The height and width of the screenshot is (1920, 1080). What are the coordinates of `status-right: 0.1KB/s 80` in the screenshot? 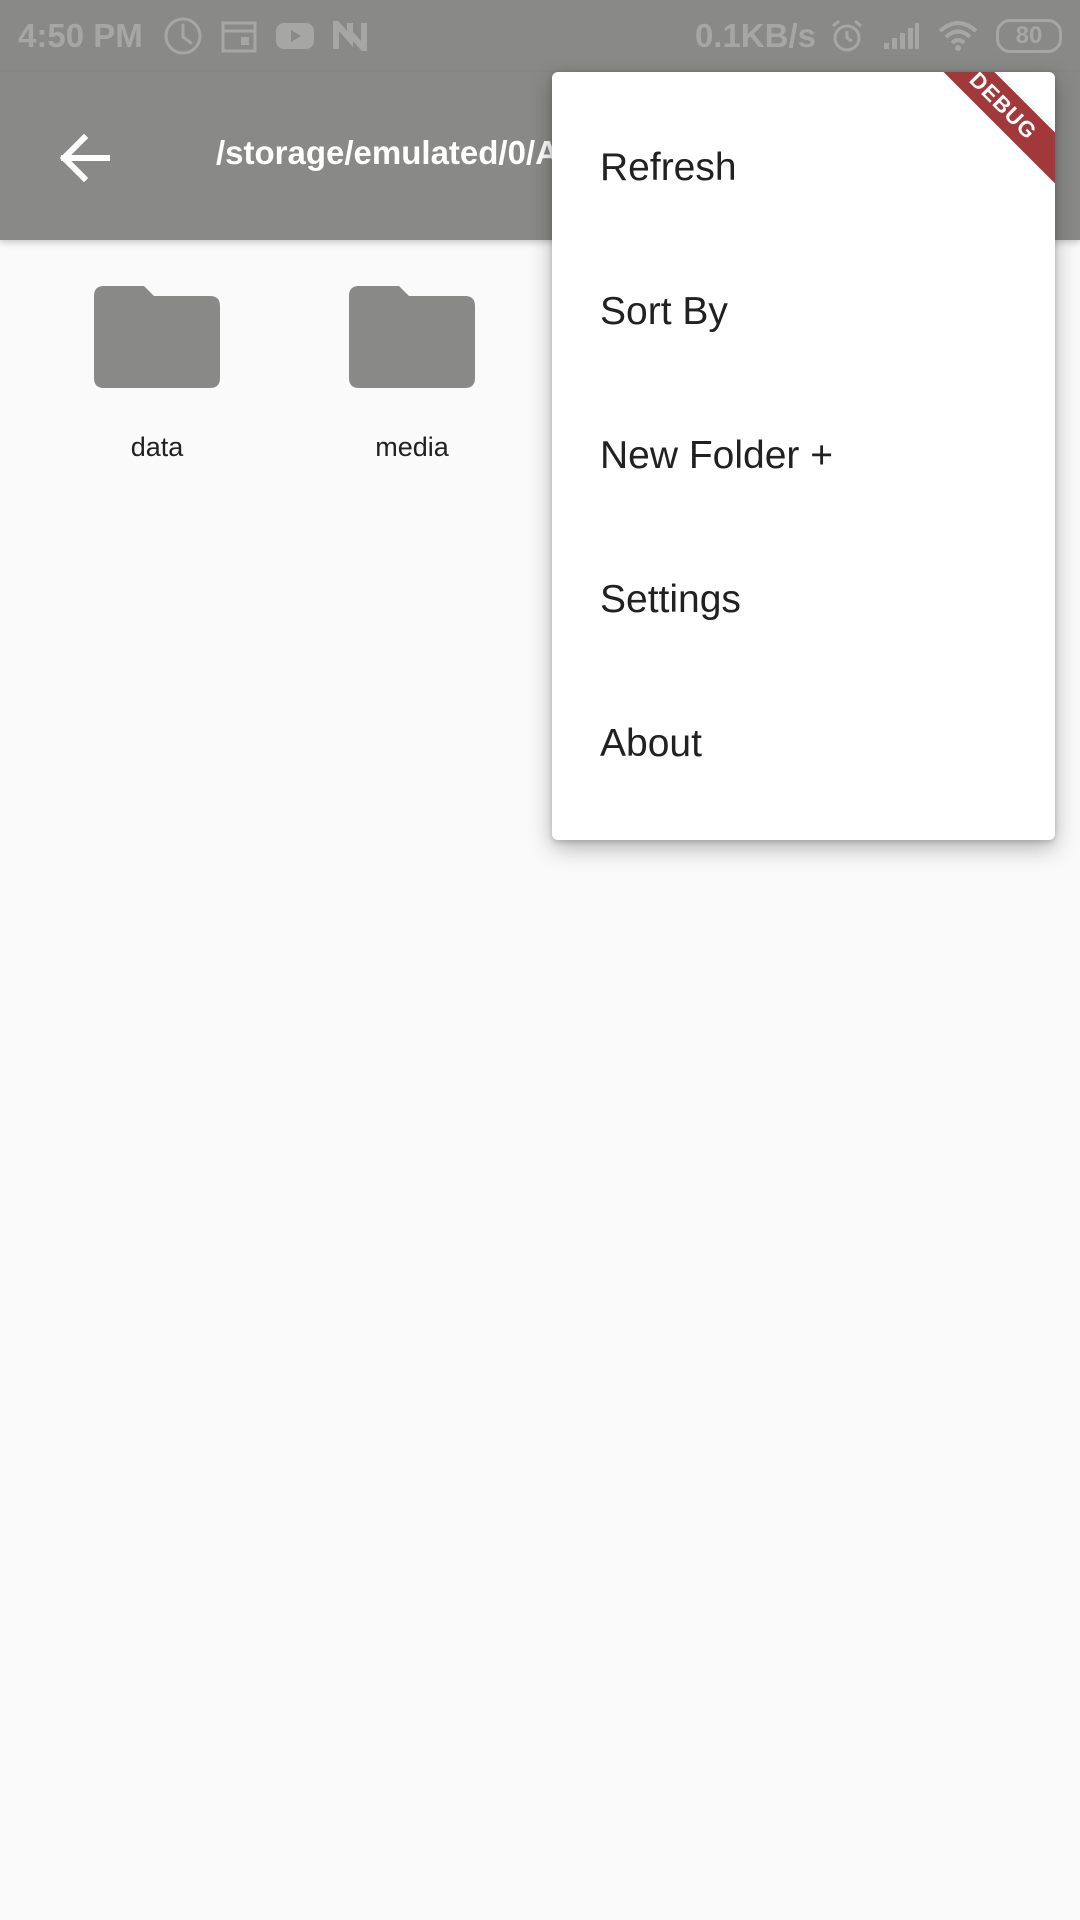 It's located at (878, 36).